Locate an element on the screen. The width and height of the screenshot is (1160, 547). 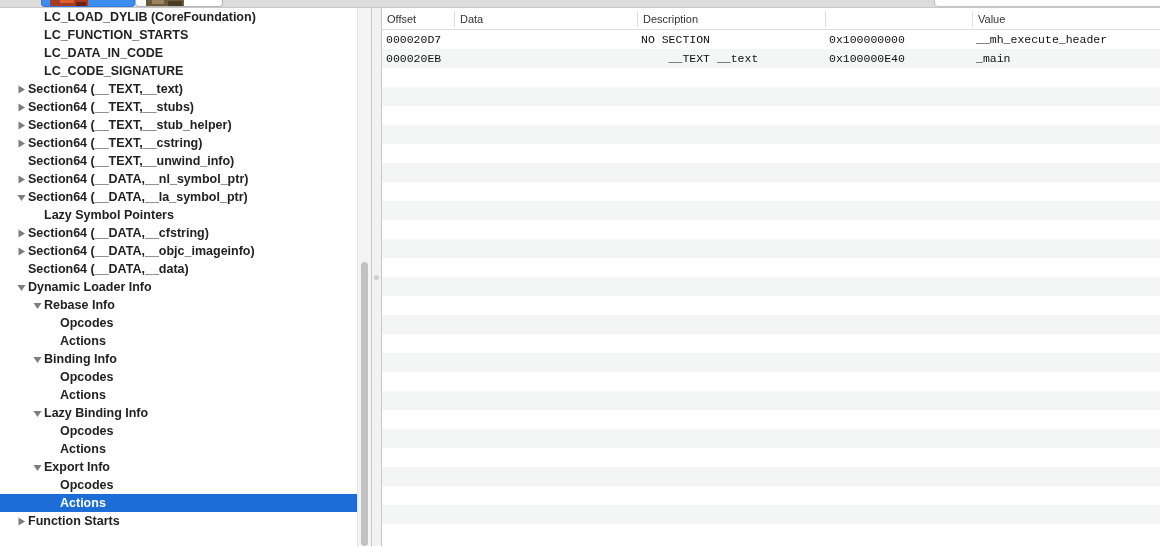
tree-item: Export Info is located at coordinates (178, 467).